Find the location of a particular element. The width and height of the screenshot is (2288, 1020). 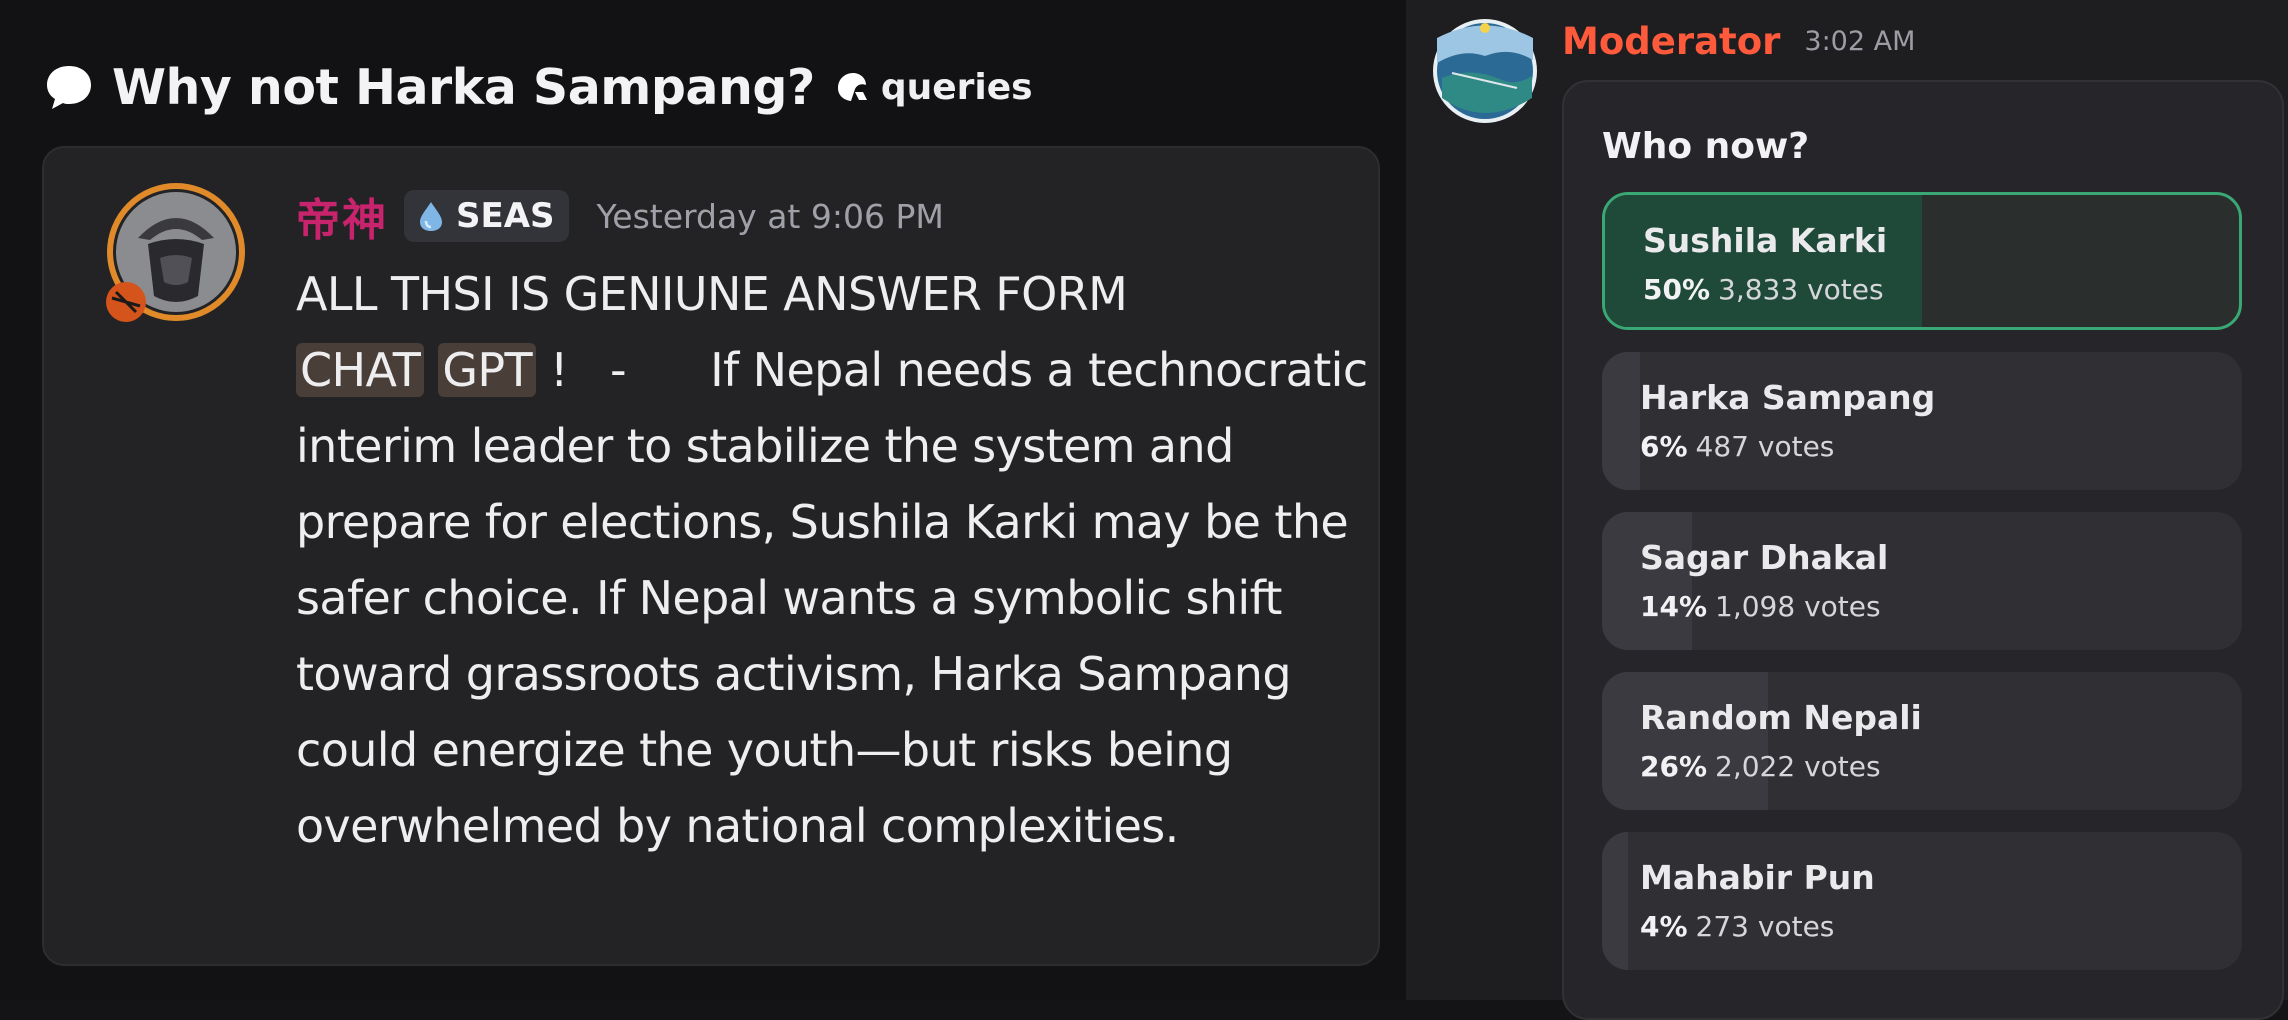

poll-option-stats: 4% 273 votes is located at coordinates (1737, 926).